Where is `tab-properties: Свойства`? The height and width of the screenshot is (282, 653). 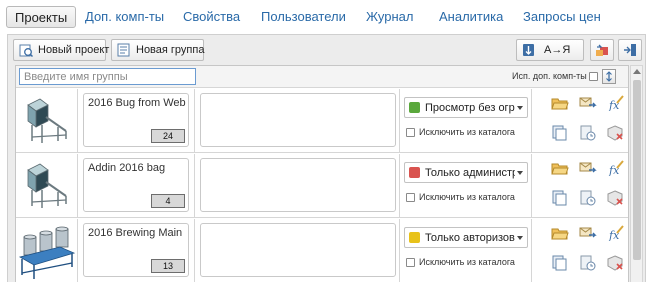 tab-properties: Свойства is located at coordinates (211, 17).